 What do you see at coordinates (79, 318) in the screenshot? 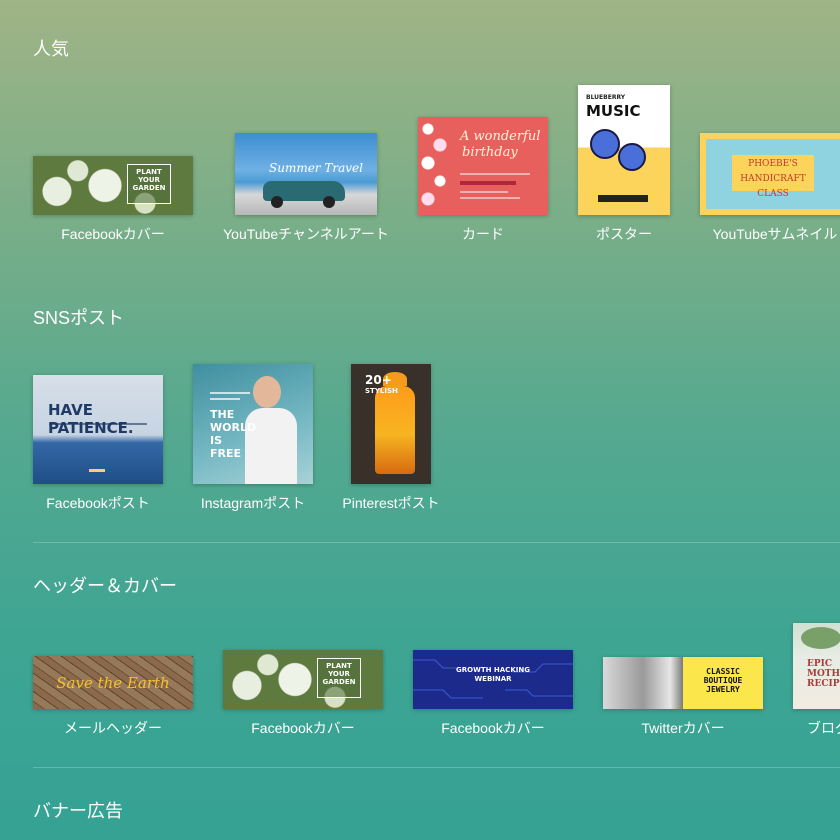
I see `section-title-sns-post: SNSポスト` at bounding box center [79, 318].